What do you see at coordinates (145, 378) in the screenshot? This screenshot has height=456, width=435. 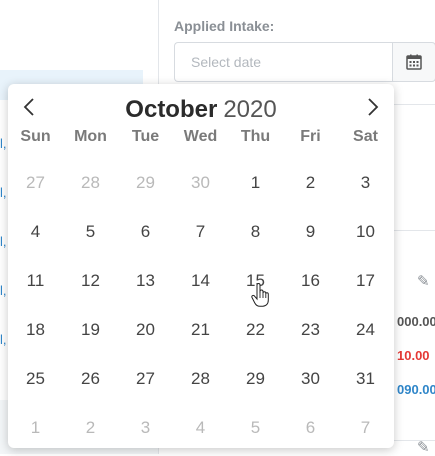 I see `calendar-day: 27` at bounding box center [145, 378].